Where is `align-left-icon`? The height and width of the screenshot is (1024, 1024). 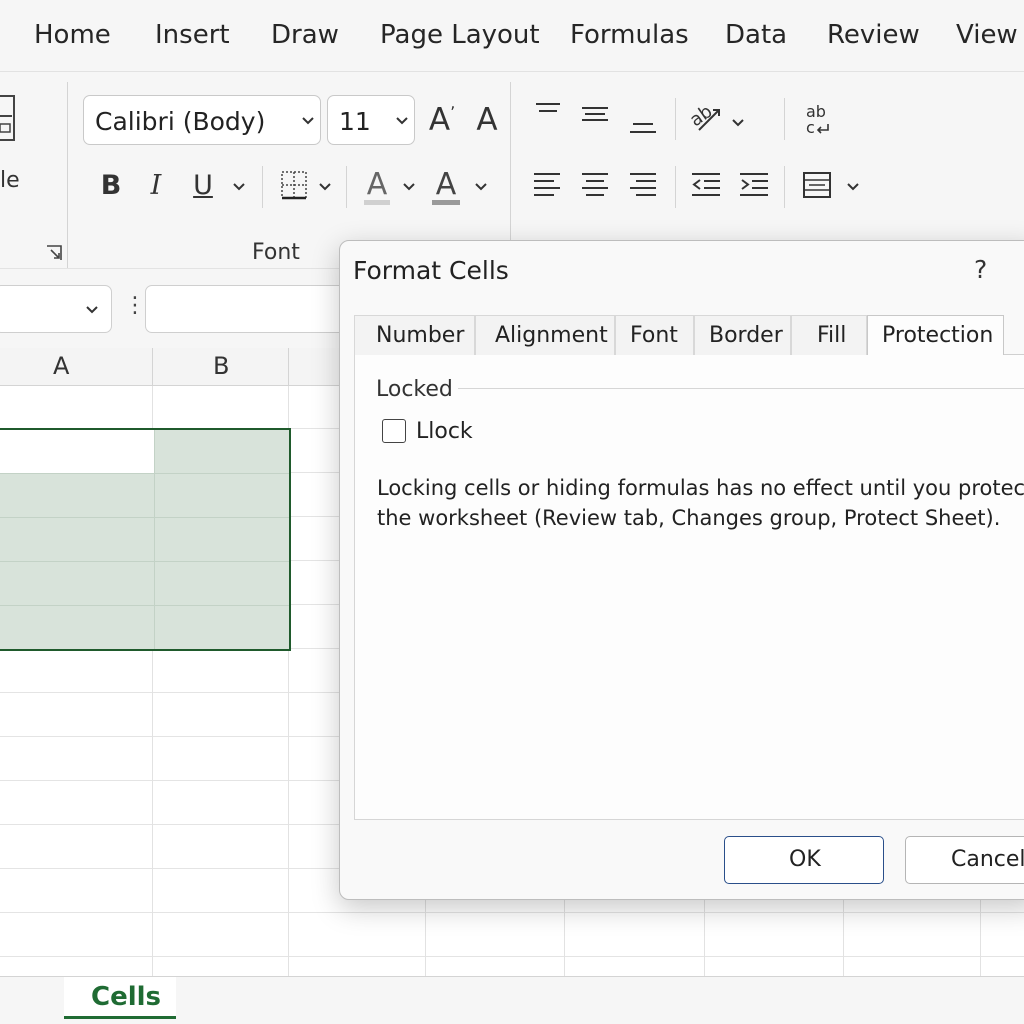 align-left-icon is located at coordinates (547, 185).